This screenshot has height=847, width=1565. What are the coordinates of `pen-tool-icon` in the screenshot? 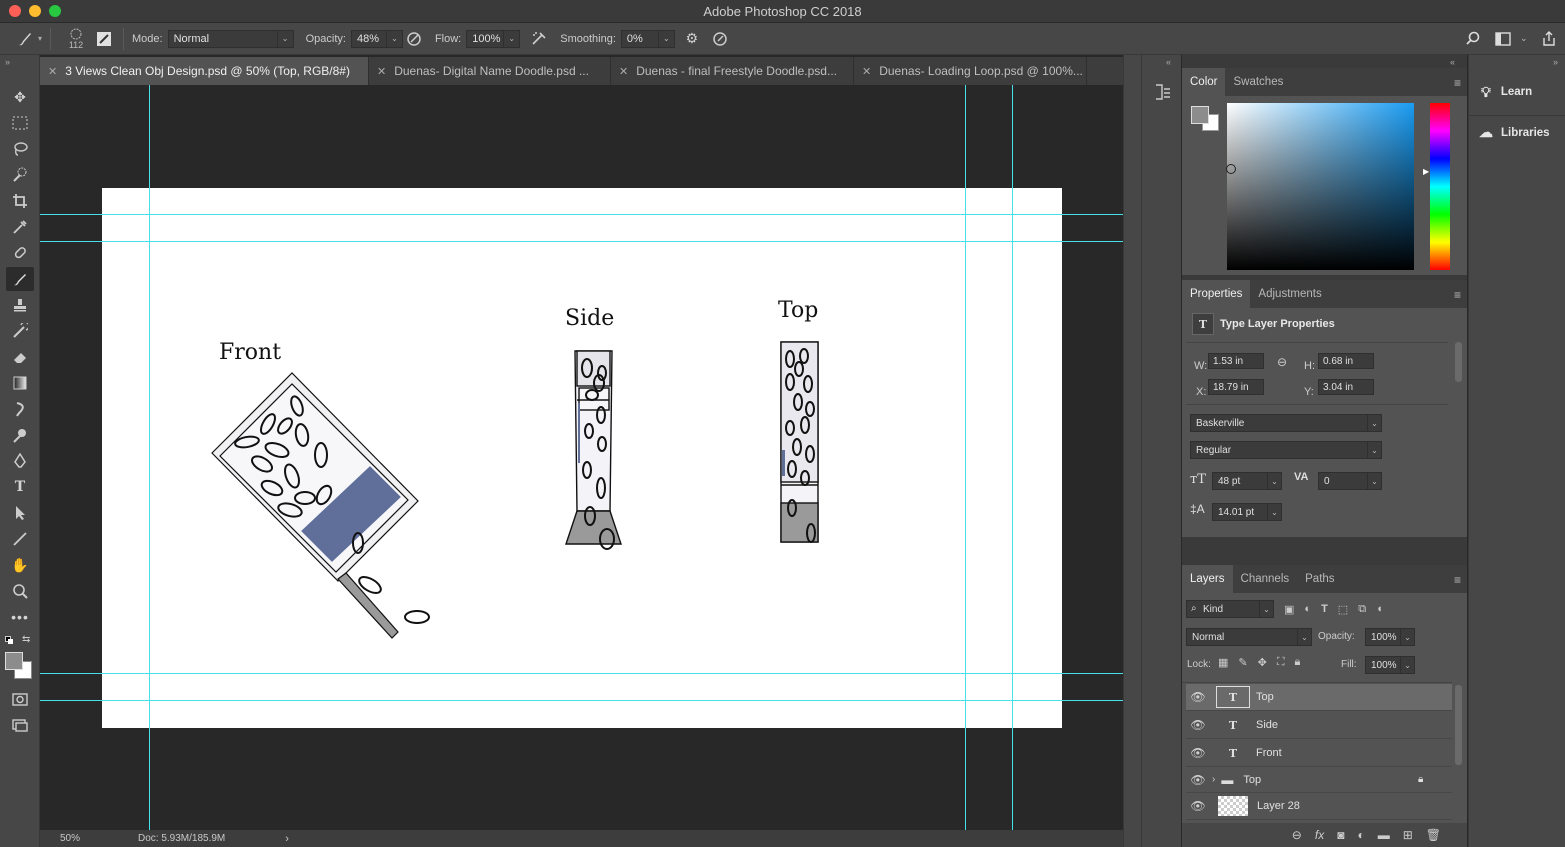 It's located at (20, 461).